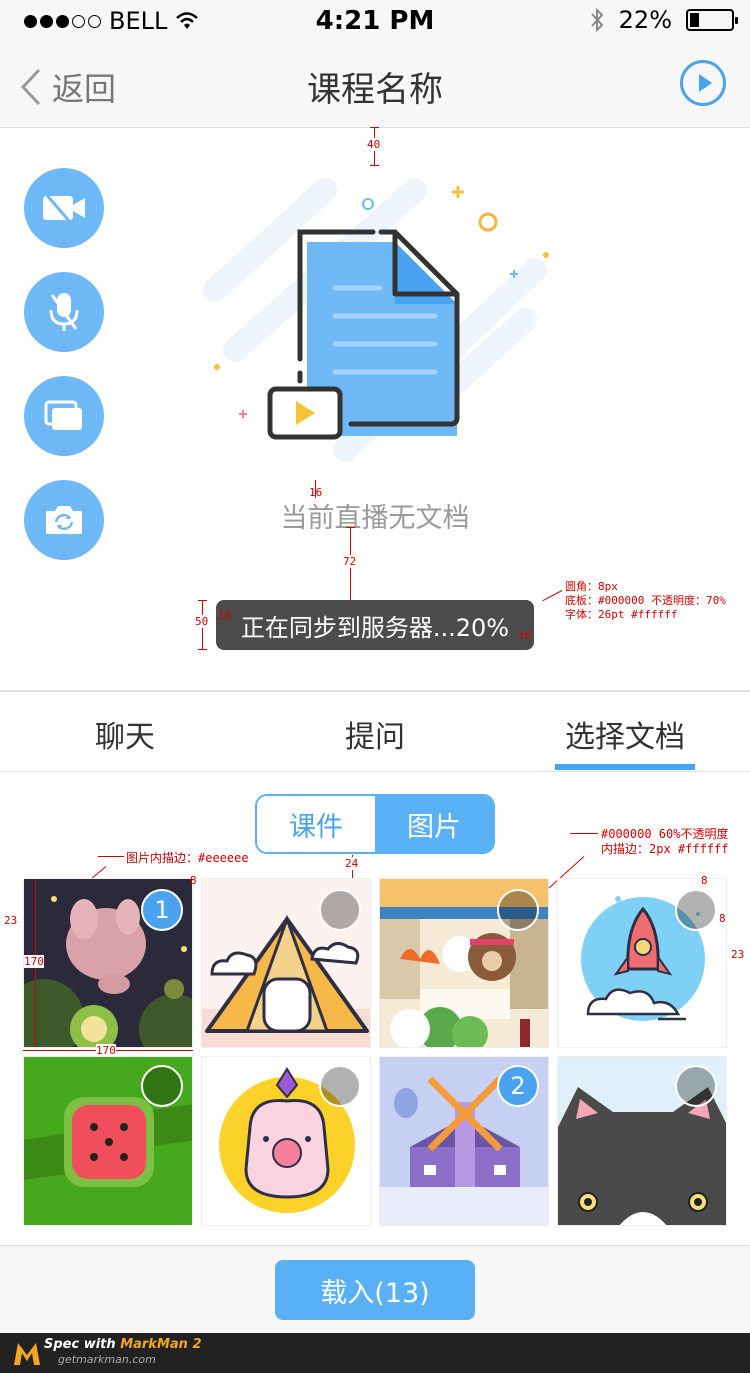 The width and height of the screenshot is (750, 1373). Describe the element at coordinates (34, 961) in the screenshot. I see `spec-170-height: 170` at that location.